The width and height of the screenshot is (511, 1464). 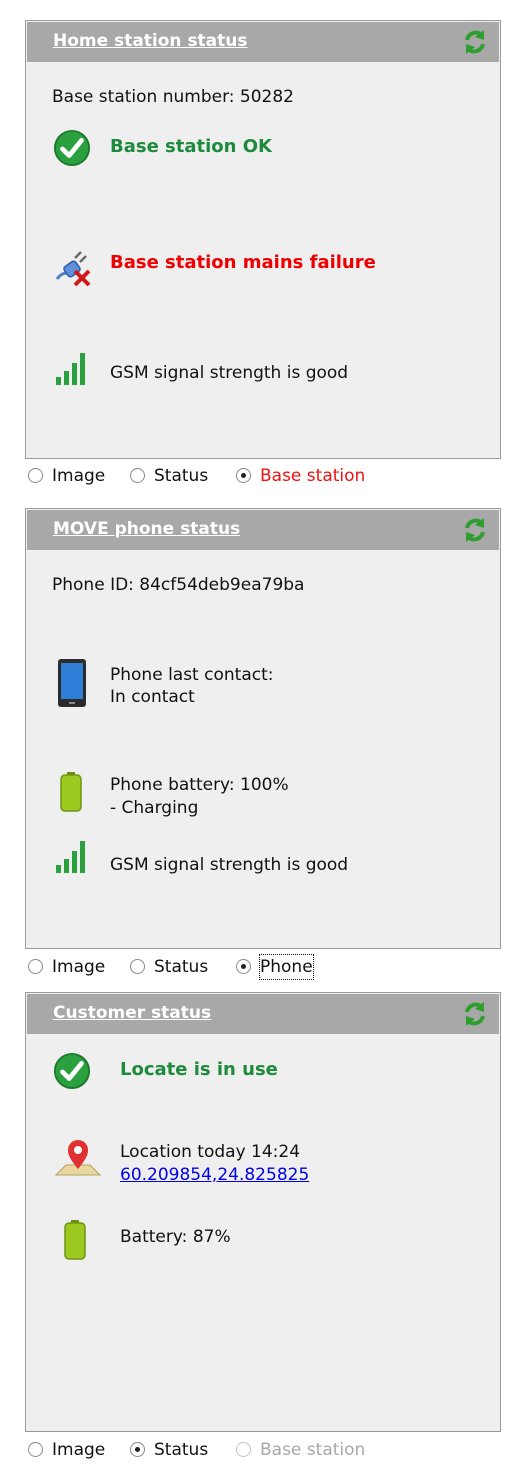 What do you see at coordinates (173, 97) in the screenshot?
I see `base-station-number: Base station number: 50282` at bounding box center [173, 97].